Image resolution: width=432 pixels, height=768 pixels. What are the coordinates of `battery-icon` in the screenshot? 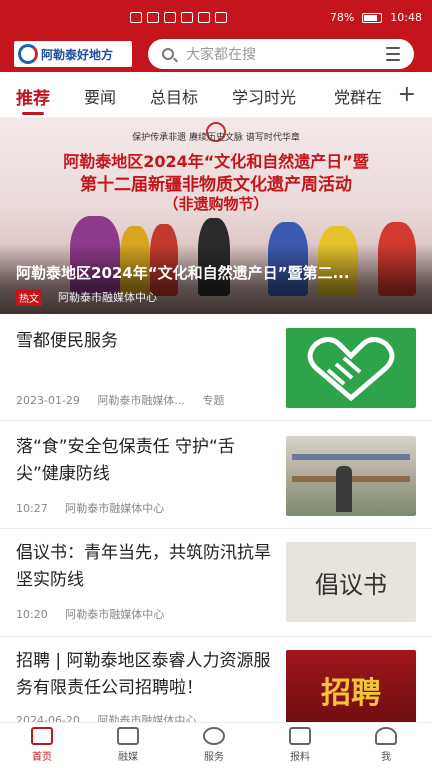 It's located at (372, 17).